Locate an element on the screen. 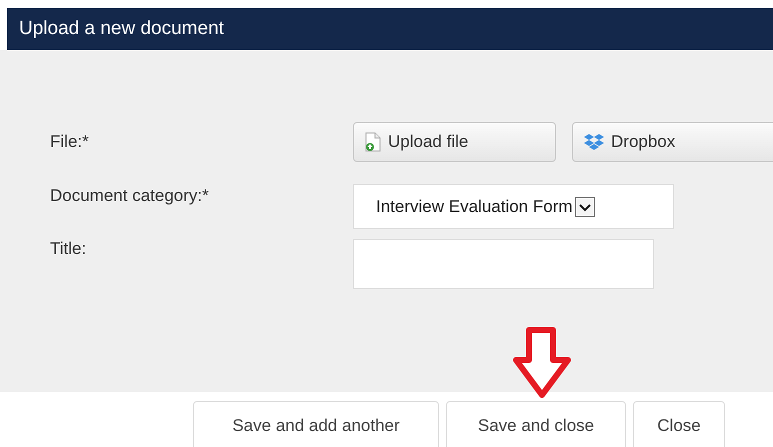 Image resolution: width=773 pixels, height=447 pixels. field-label: File:* is located at coordinates (70, 142).